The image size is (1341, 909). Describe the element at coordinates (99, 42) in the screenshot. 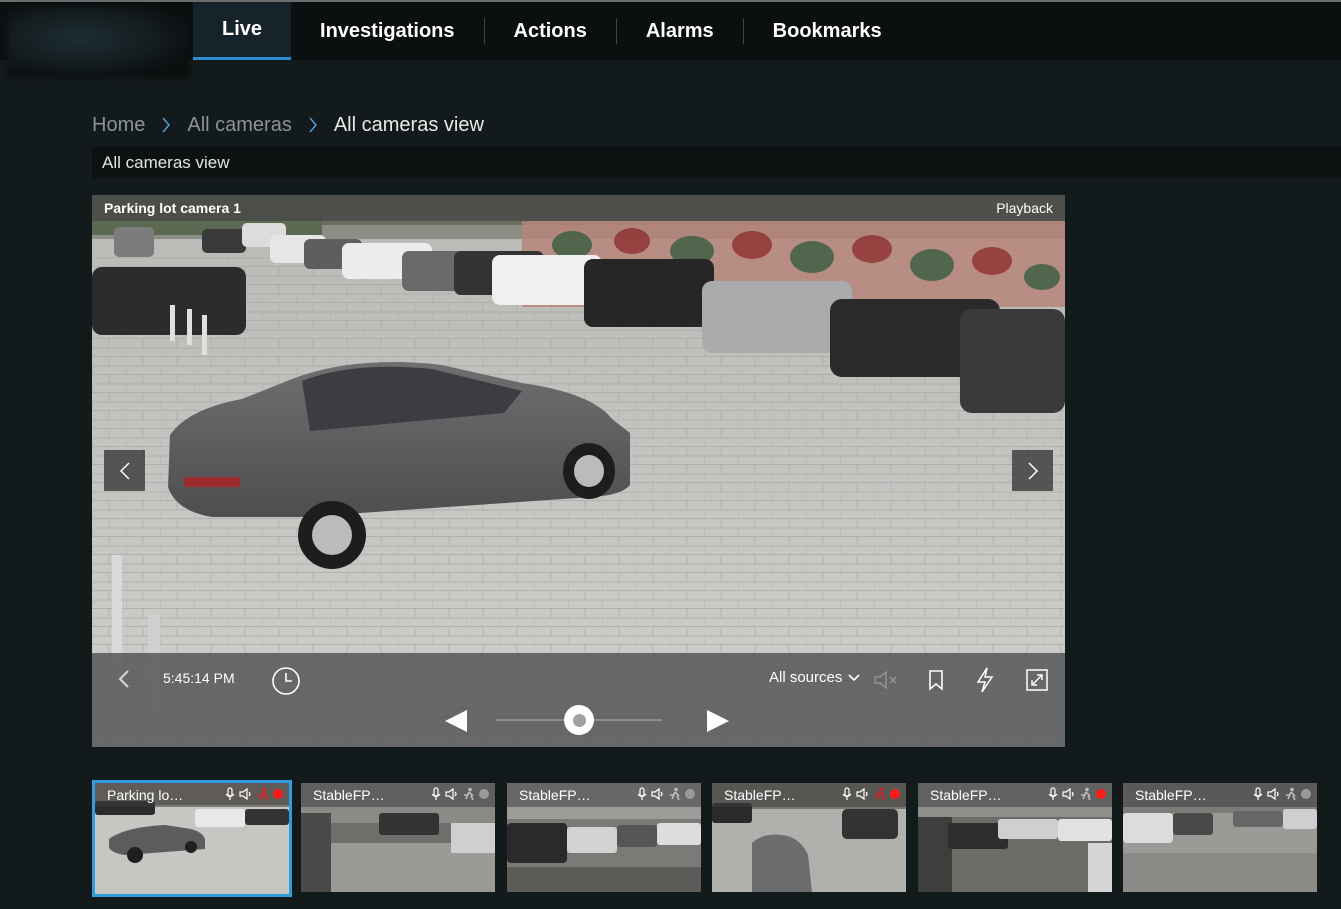

I see `logo` at that location.